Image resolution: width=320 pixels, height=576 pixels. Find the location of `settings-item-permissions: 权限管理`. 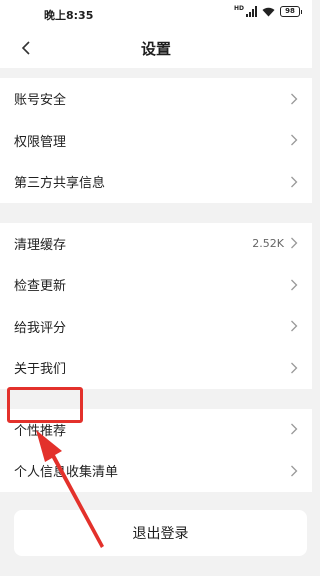

settings-item-permissions: 权限管理 is located at coordinates (156, 141).